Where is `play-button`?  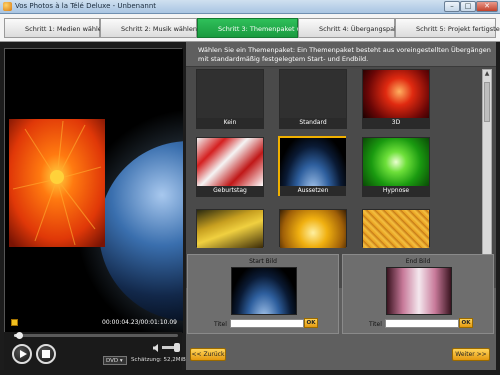 play-button is located at coordinates (22, 354).